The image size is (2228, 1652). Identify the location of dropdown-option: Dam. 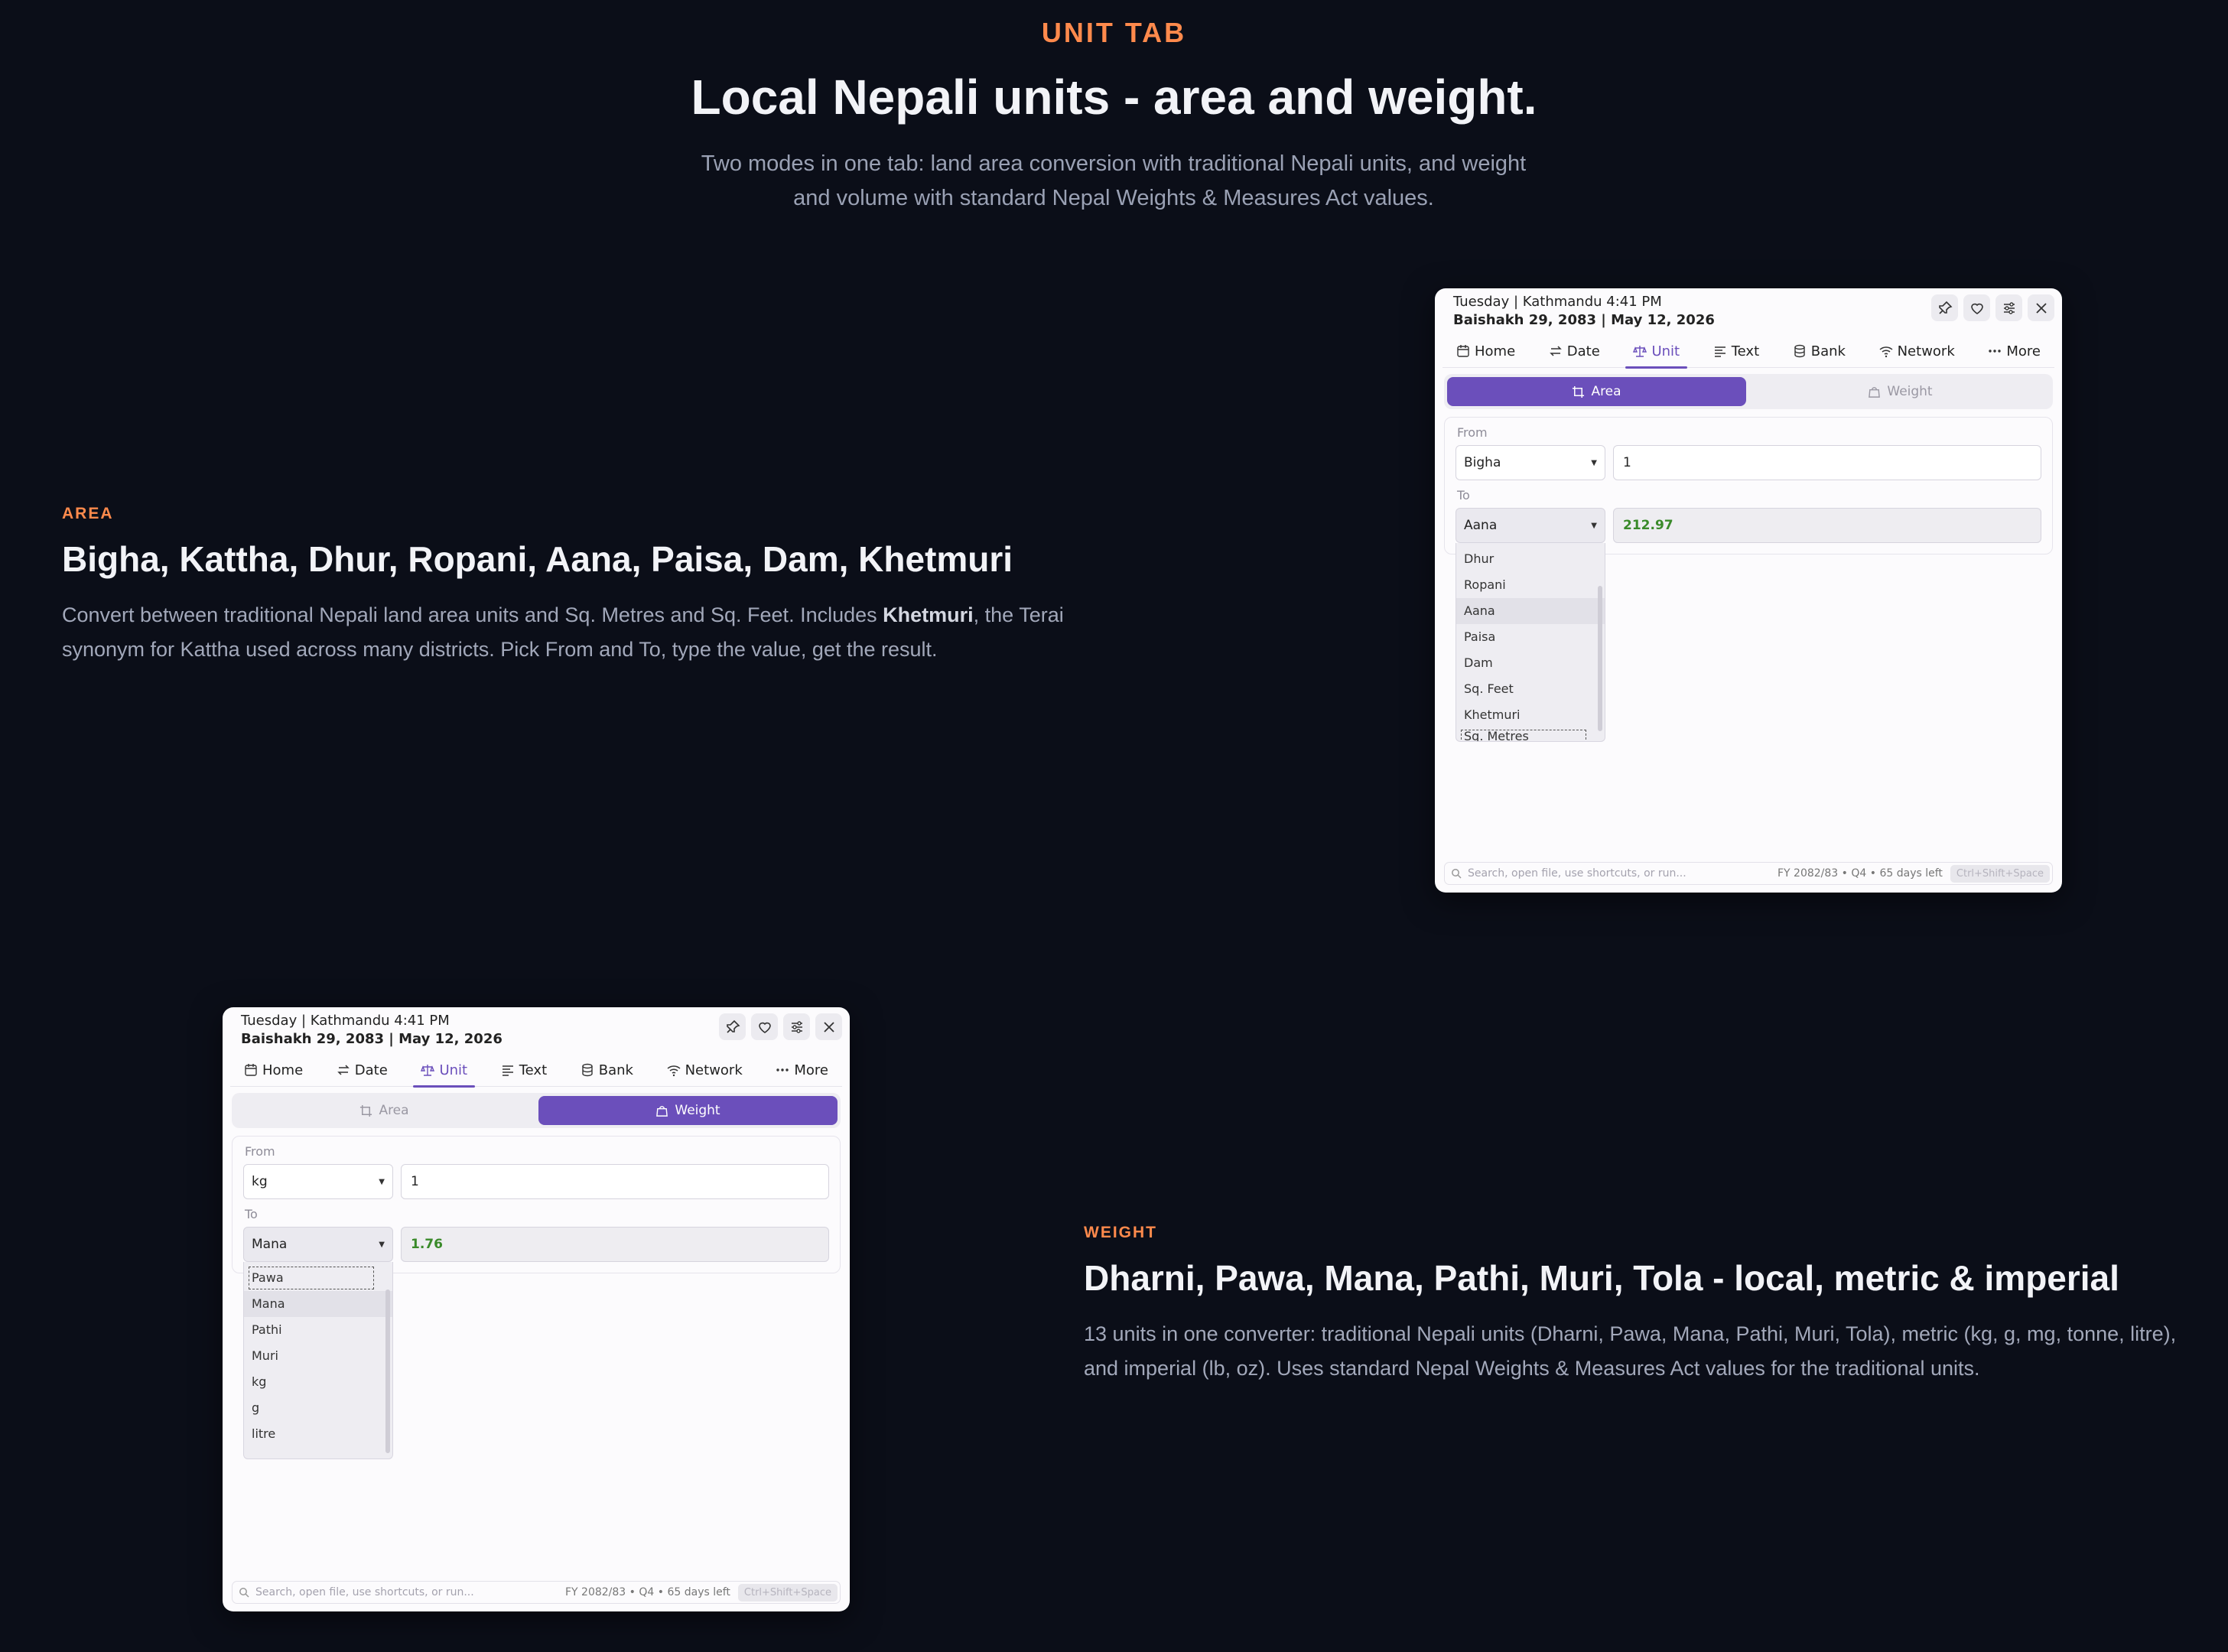
(1530, 663).